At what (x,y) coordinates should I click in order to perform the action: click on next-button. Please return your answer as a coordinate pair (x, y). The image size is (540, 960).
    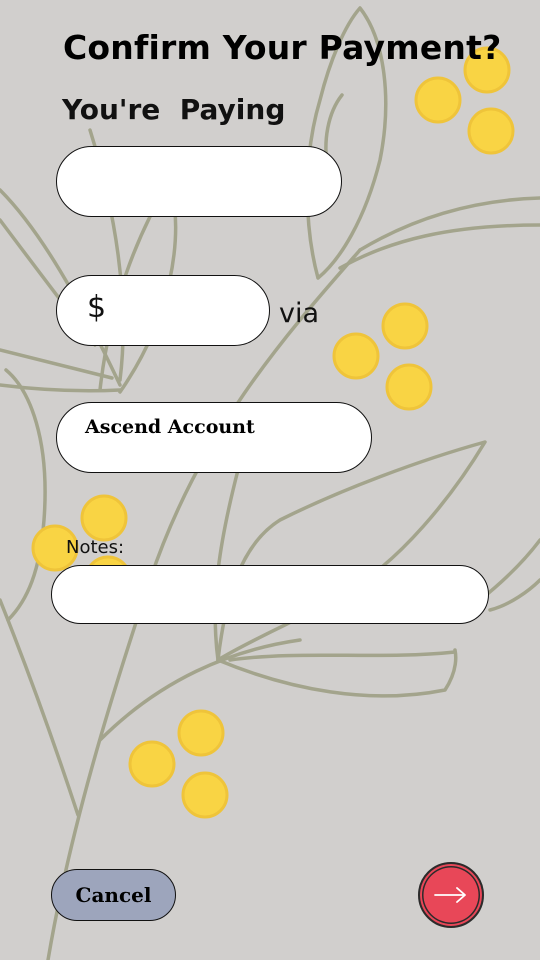
    Looking at the image, I should click on (451, 895).